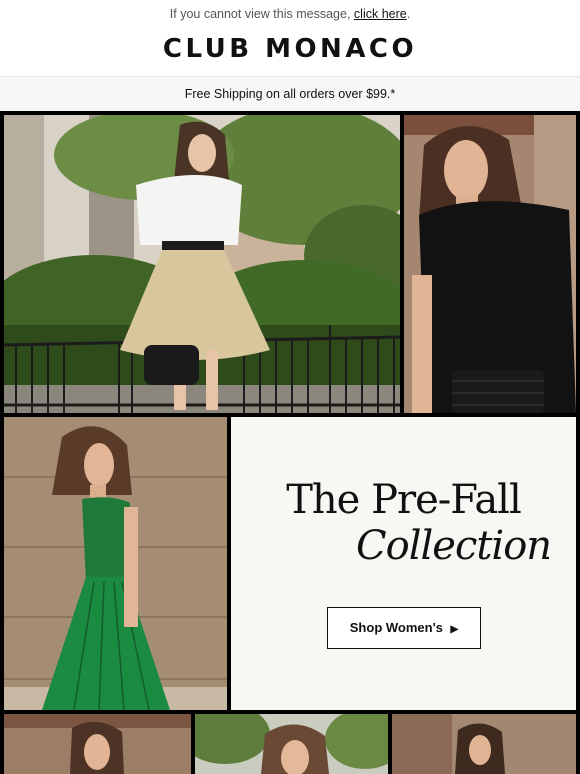 The height and width of the screenshot is (774, 580). I want to click on photo-black-top-image, so click(490, 264).